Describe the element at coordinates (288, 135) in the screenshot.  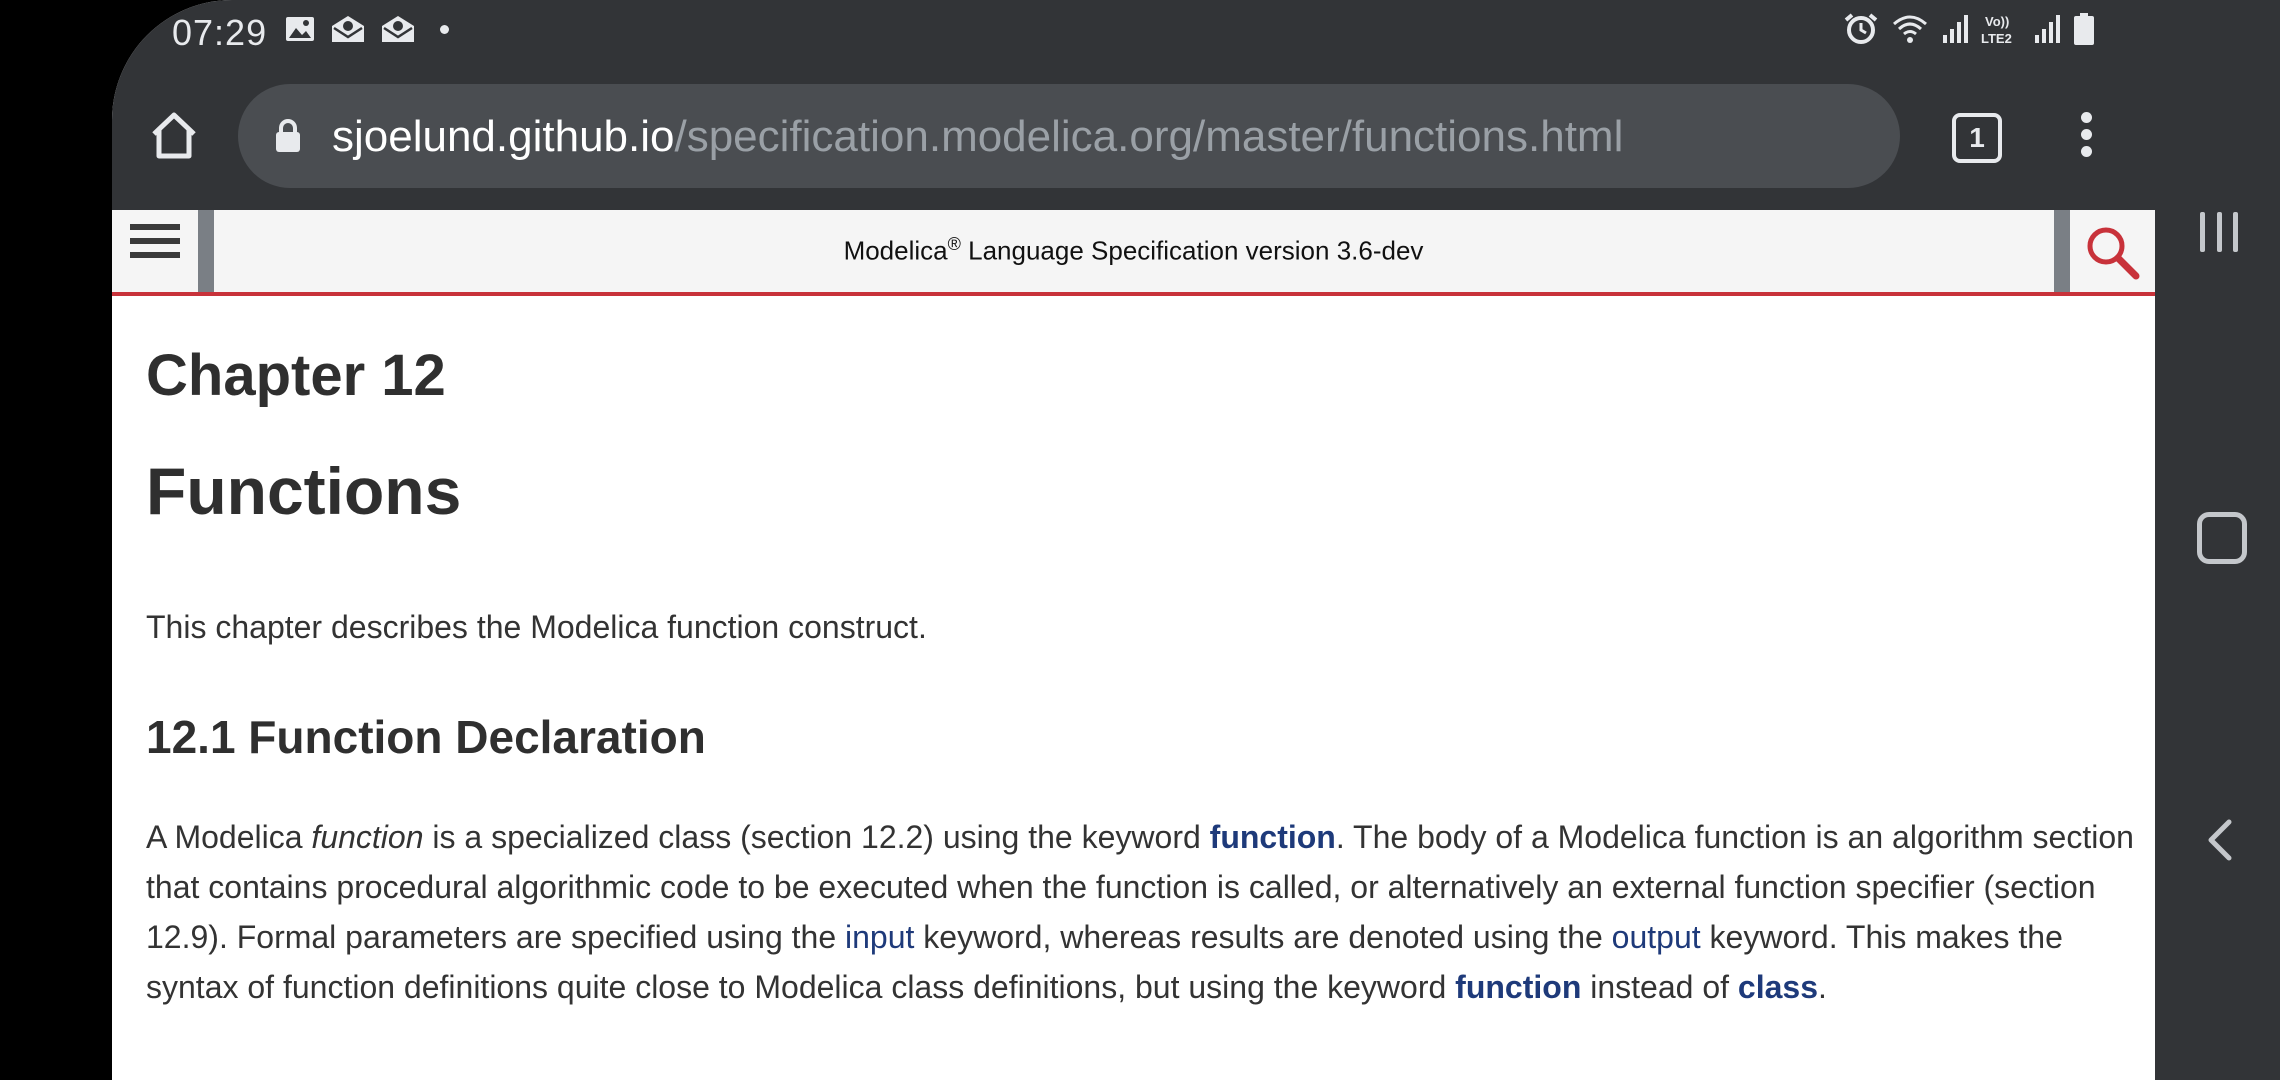
I see `lock-icon` at that location.